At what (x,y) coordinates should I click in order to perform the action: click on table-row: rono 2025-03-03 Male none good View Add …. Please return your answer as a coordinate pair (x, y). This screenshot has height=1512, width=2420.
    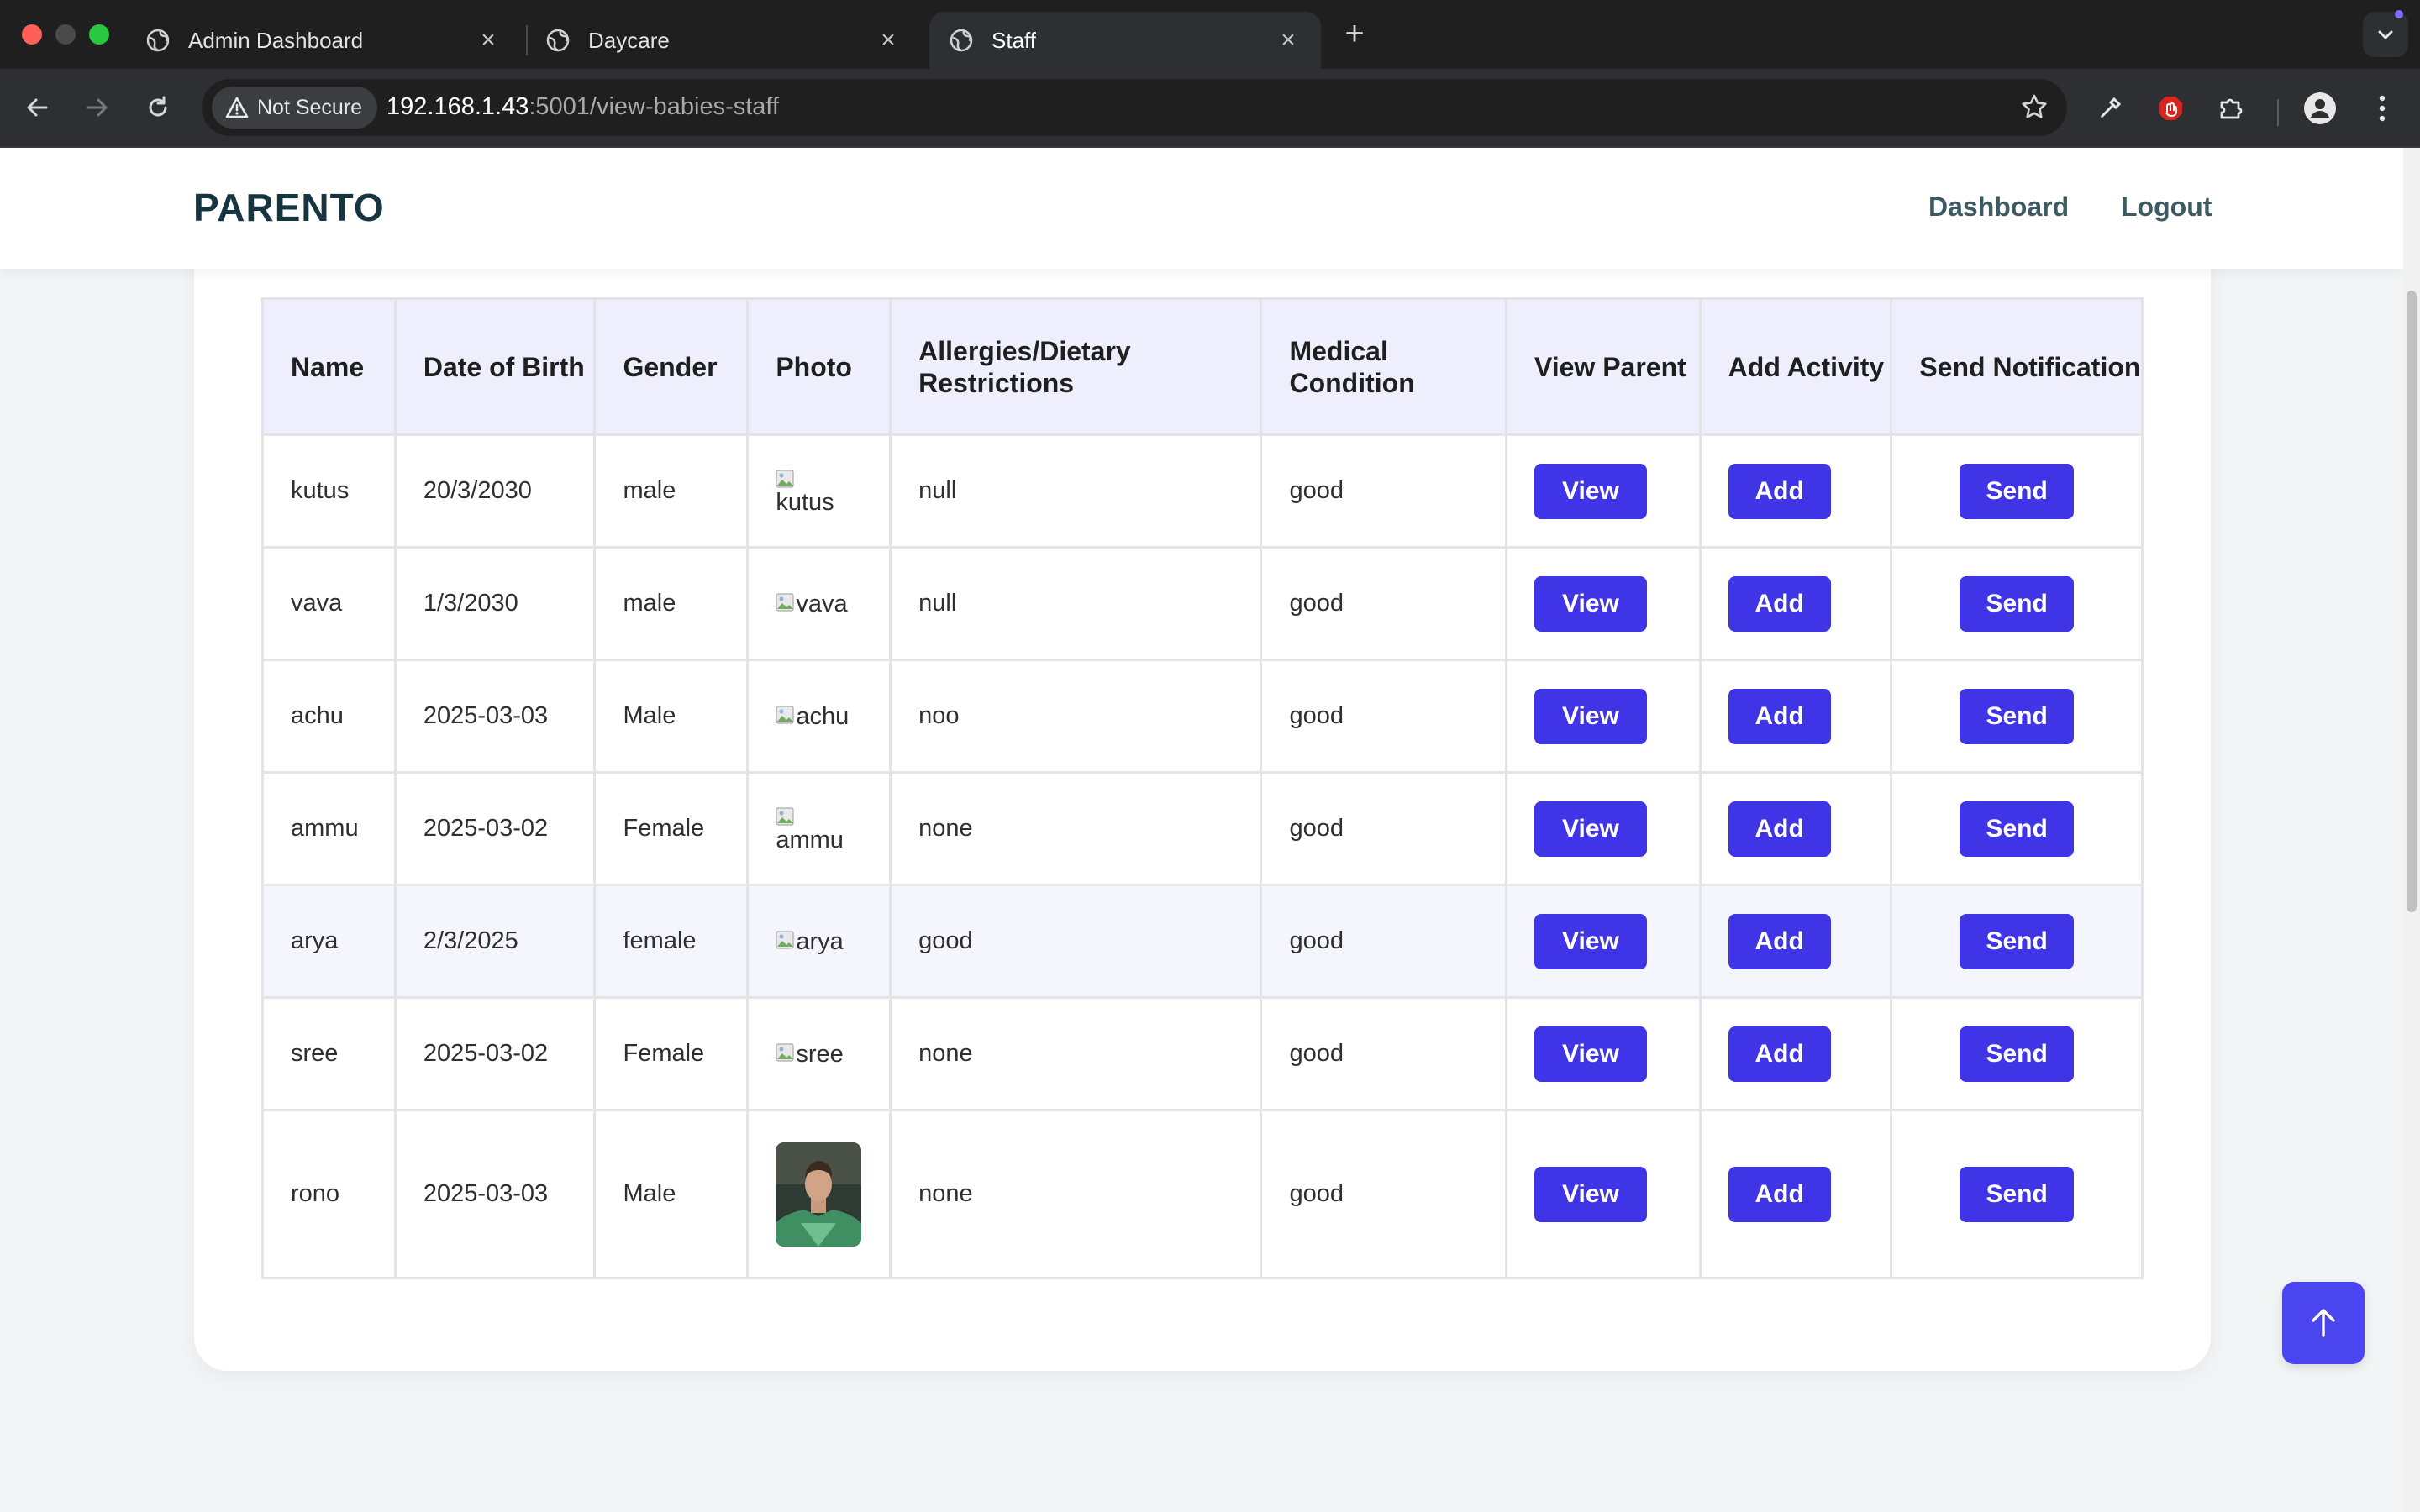
    Looking at the image, I should click on (1202, 1194).